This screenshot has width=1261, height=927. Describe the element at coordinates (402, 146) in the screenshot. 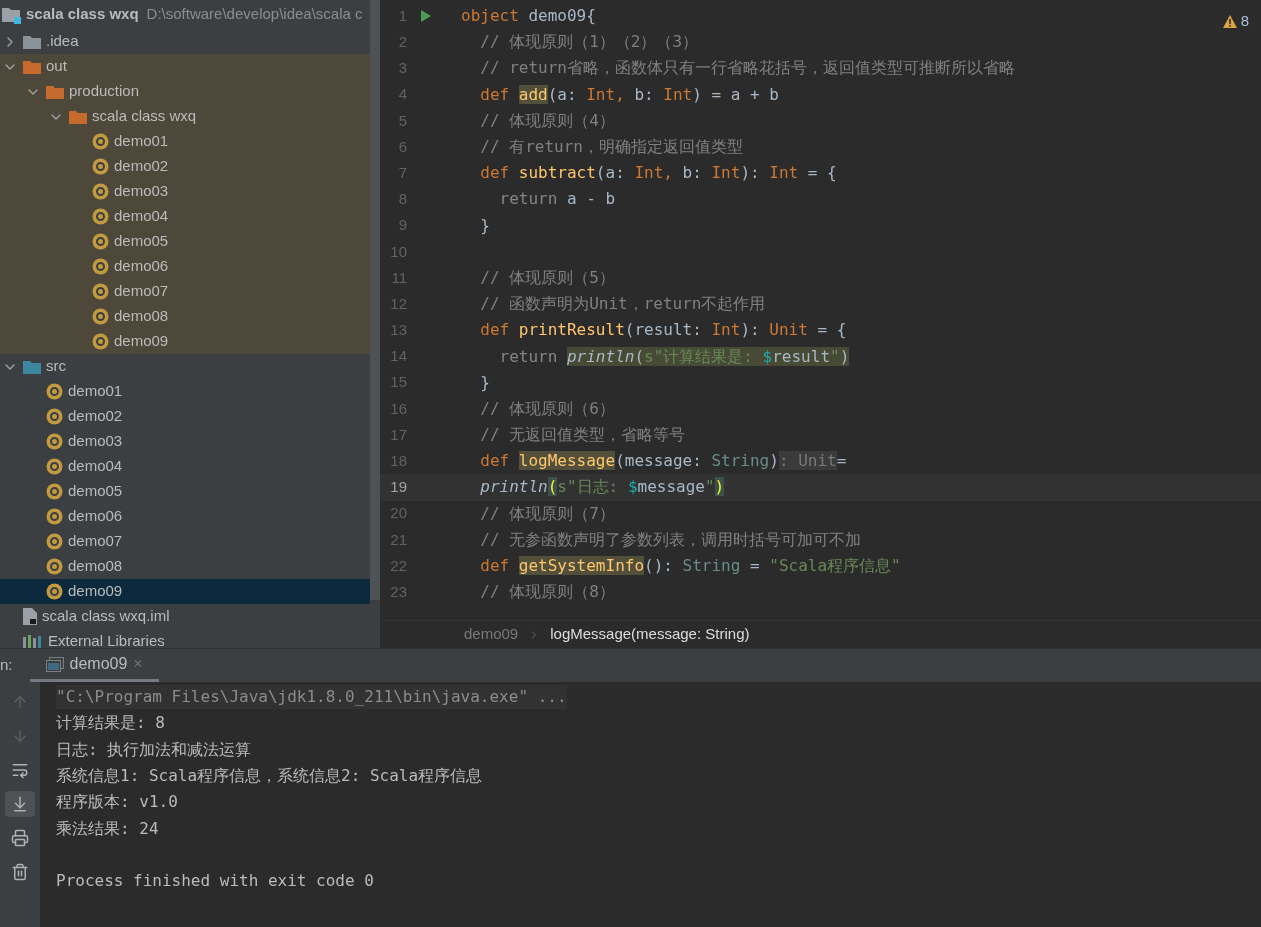

I see `line-number: 6` at that location.